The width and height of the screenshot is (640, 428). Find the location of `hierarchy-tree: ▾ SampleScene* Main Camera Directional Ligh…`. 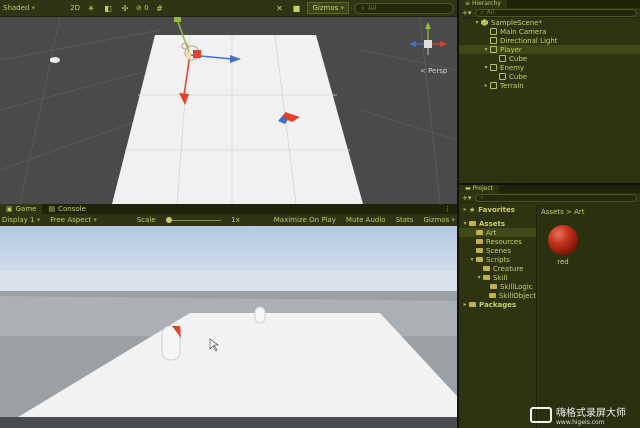

hierarchy-tree: ▾ SampleScene* Main Camera Directional Ligh… is located at coordinates (549, 54).